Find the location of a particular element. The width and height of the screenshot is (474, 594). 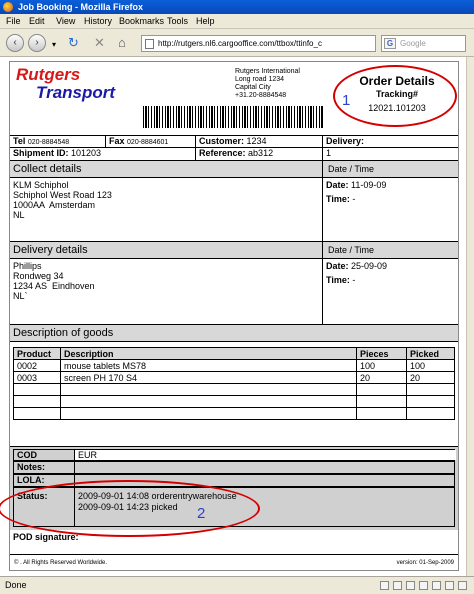

cod-value: EUR is located at coordinates (265, 455).